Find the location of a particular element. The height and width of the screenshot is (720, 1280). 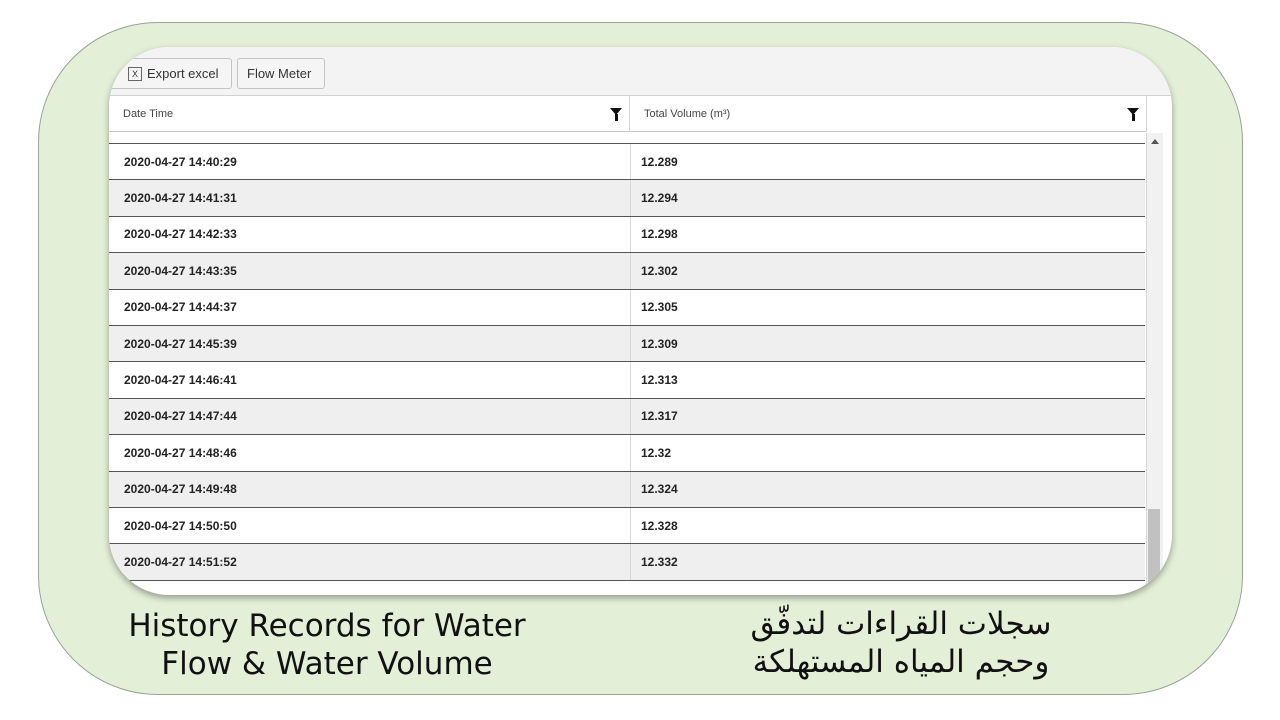

cell-date-time: 2020-04-27 14:51:52 is located at coordinates (180, 561).